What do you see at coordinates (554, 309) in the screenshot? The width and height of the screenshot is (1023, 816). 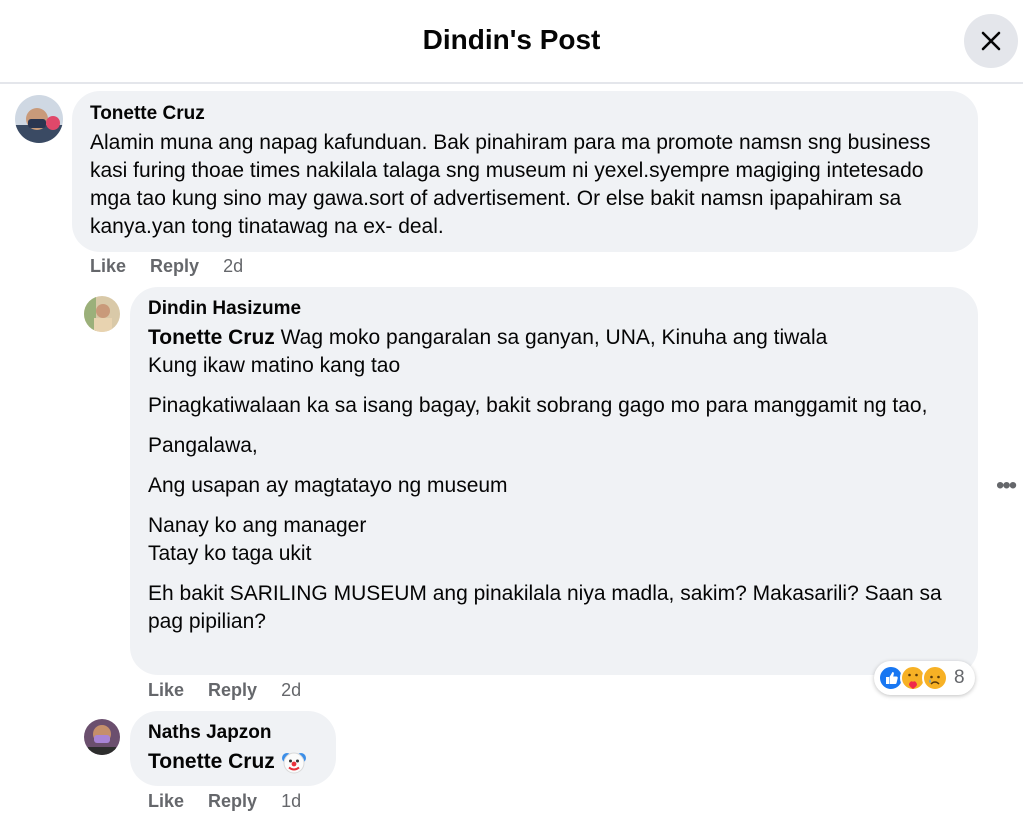 I see `comment-author: Dindin Hasizume` at bounding box center [554, 309].